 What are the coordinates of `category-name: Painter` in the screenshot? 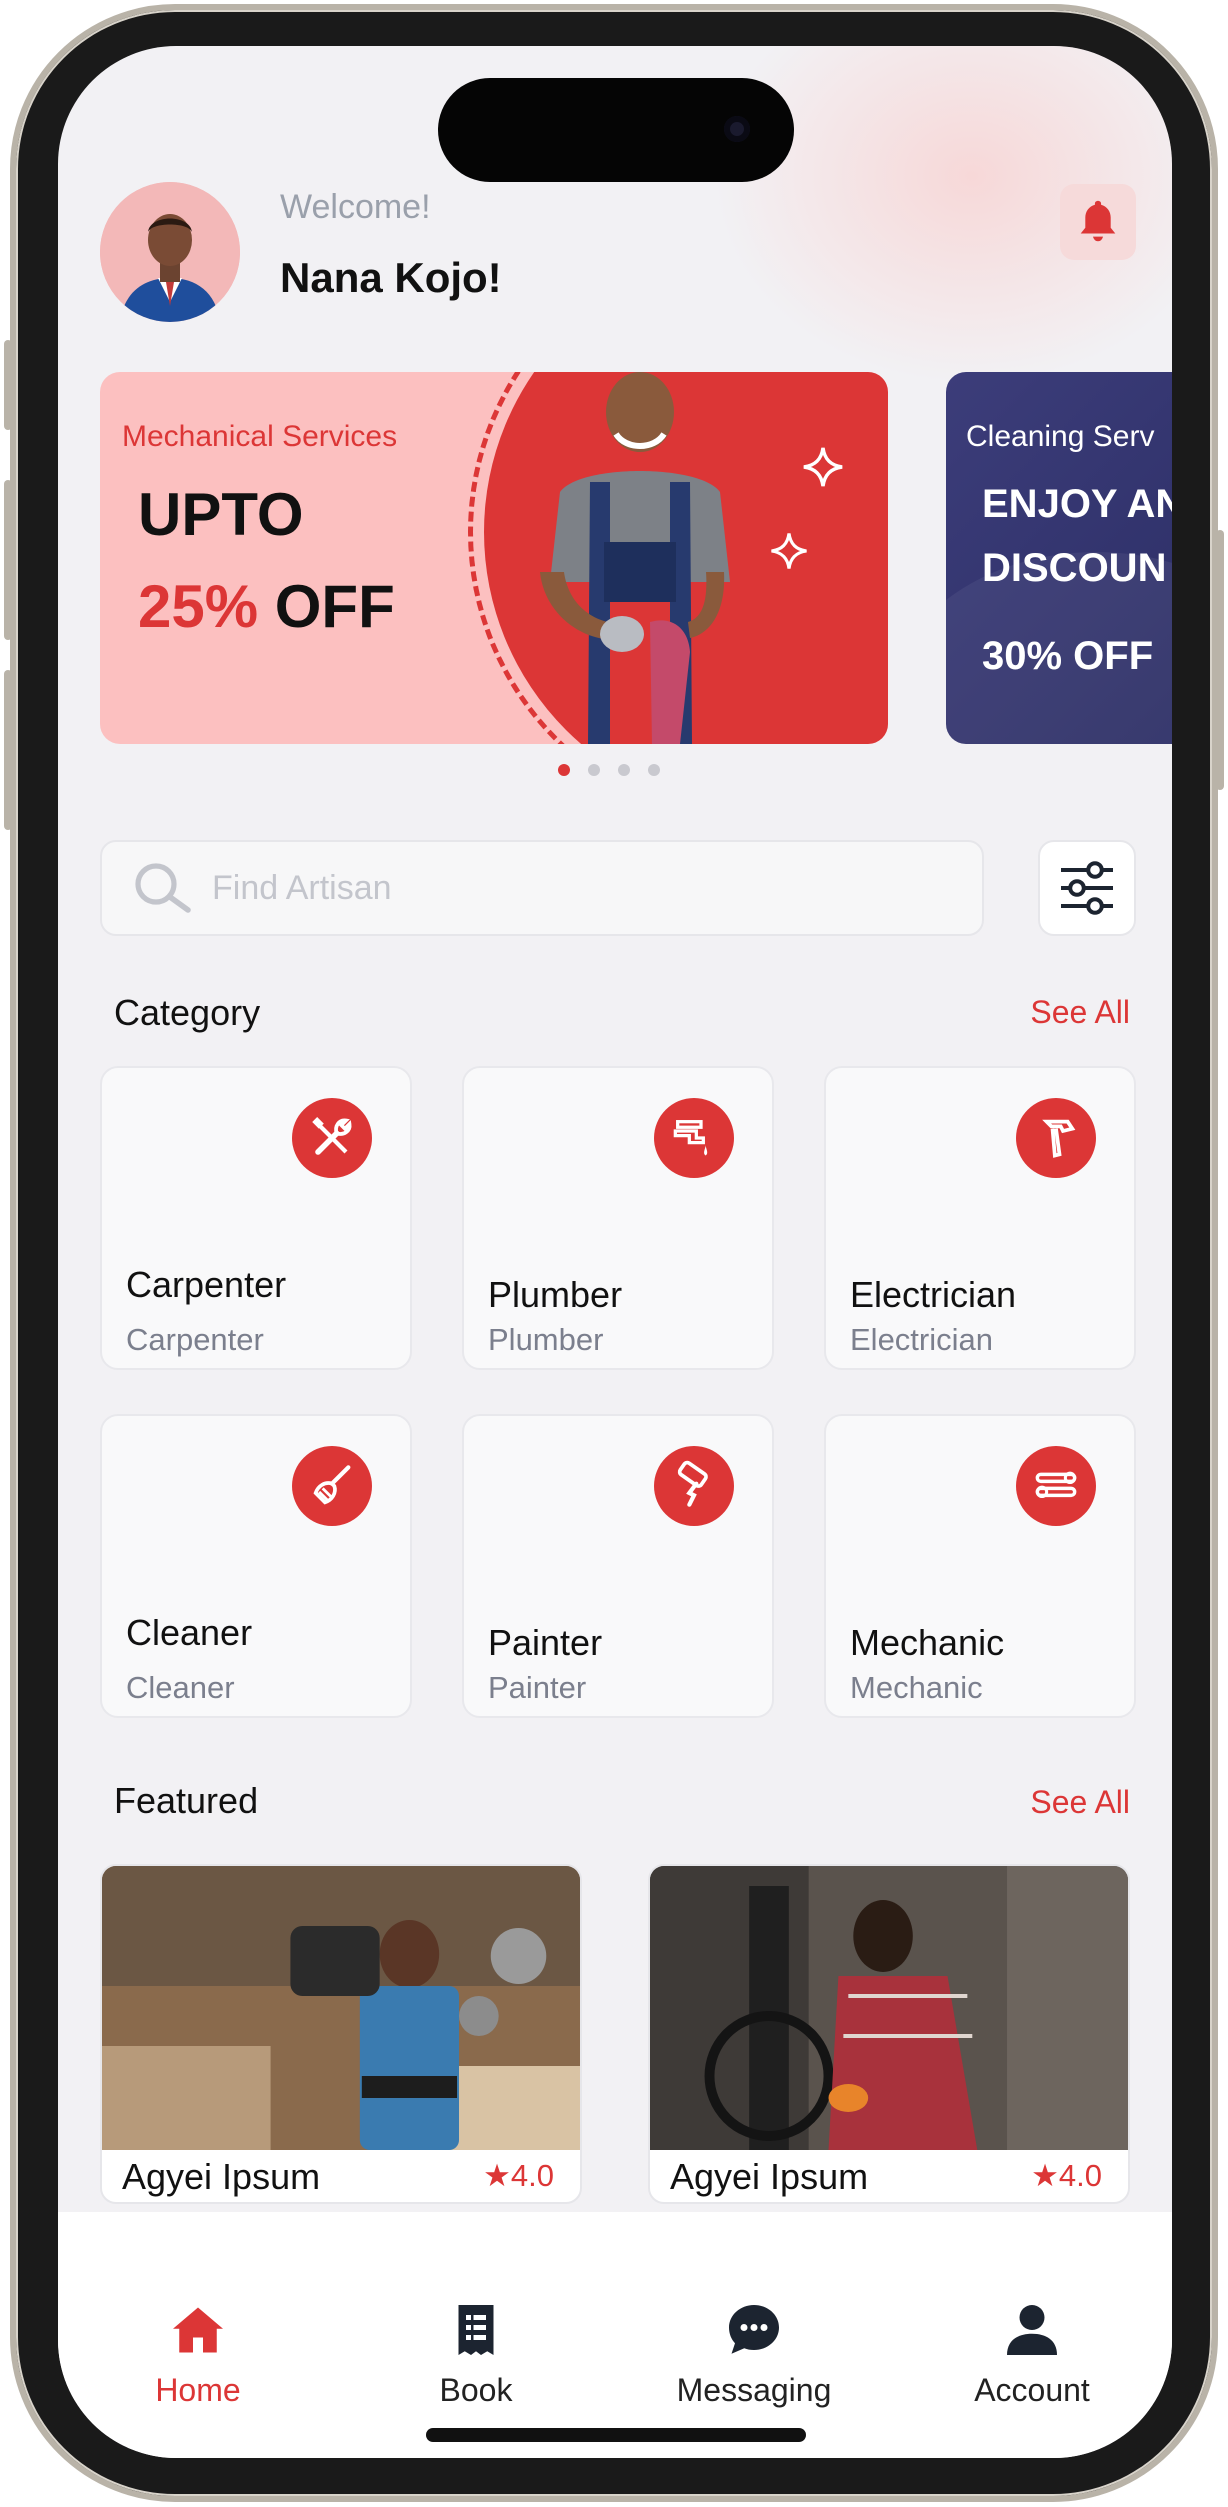 It's located at (545, 1642).